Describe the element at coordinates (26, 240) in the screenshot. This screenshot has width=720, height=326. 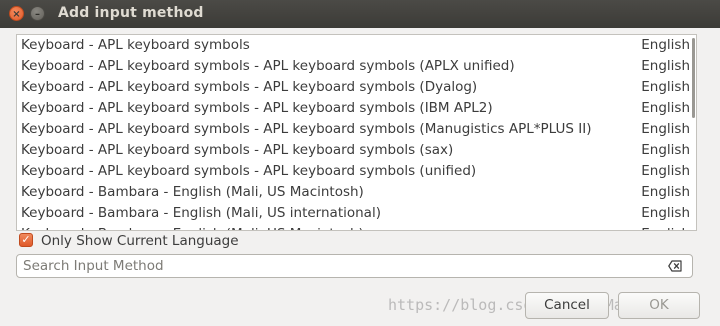
I see `only-current-language-checkbox: ✓` at that location.